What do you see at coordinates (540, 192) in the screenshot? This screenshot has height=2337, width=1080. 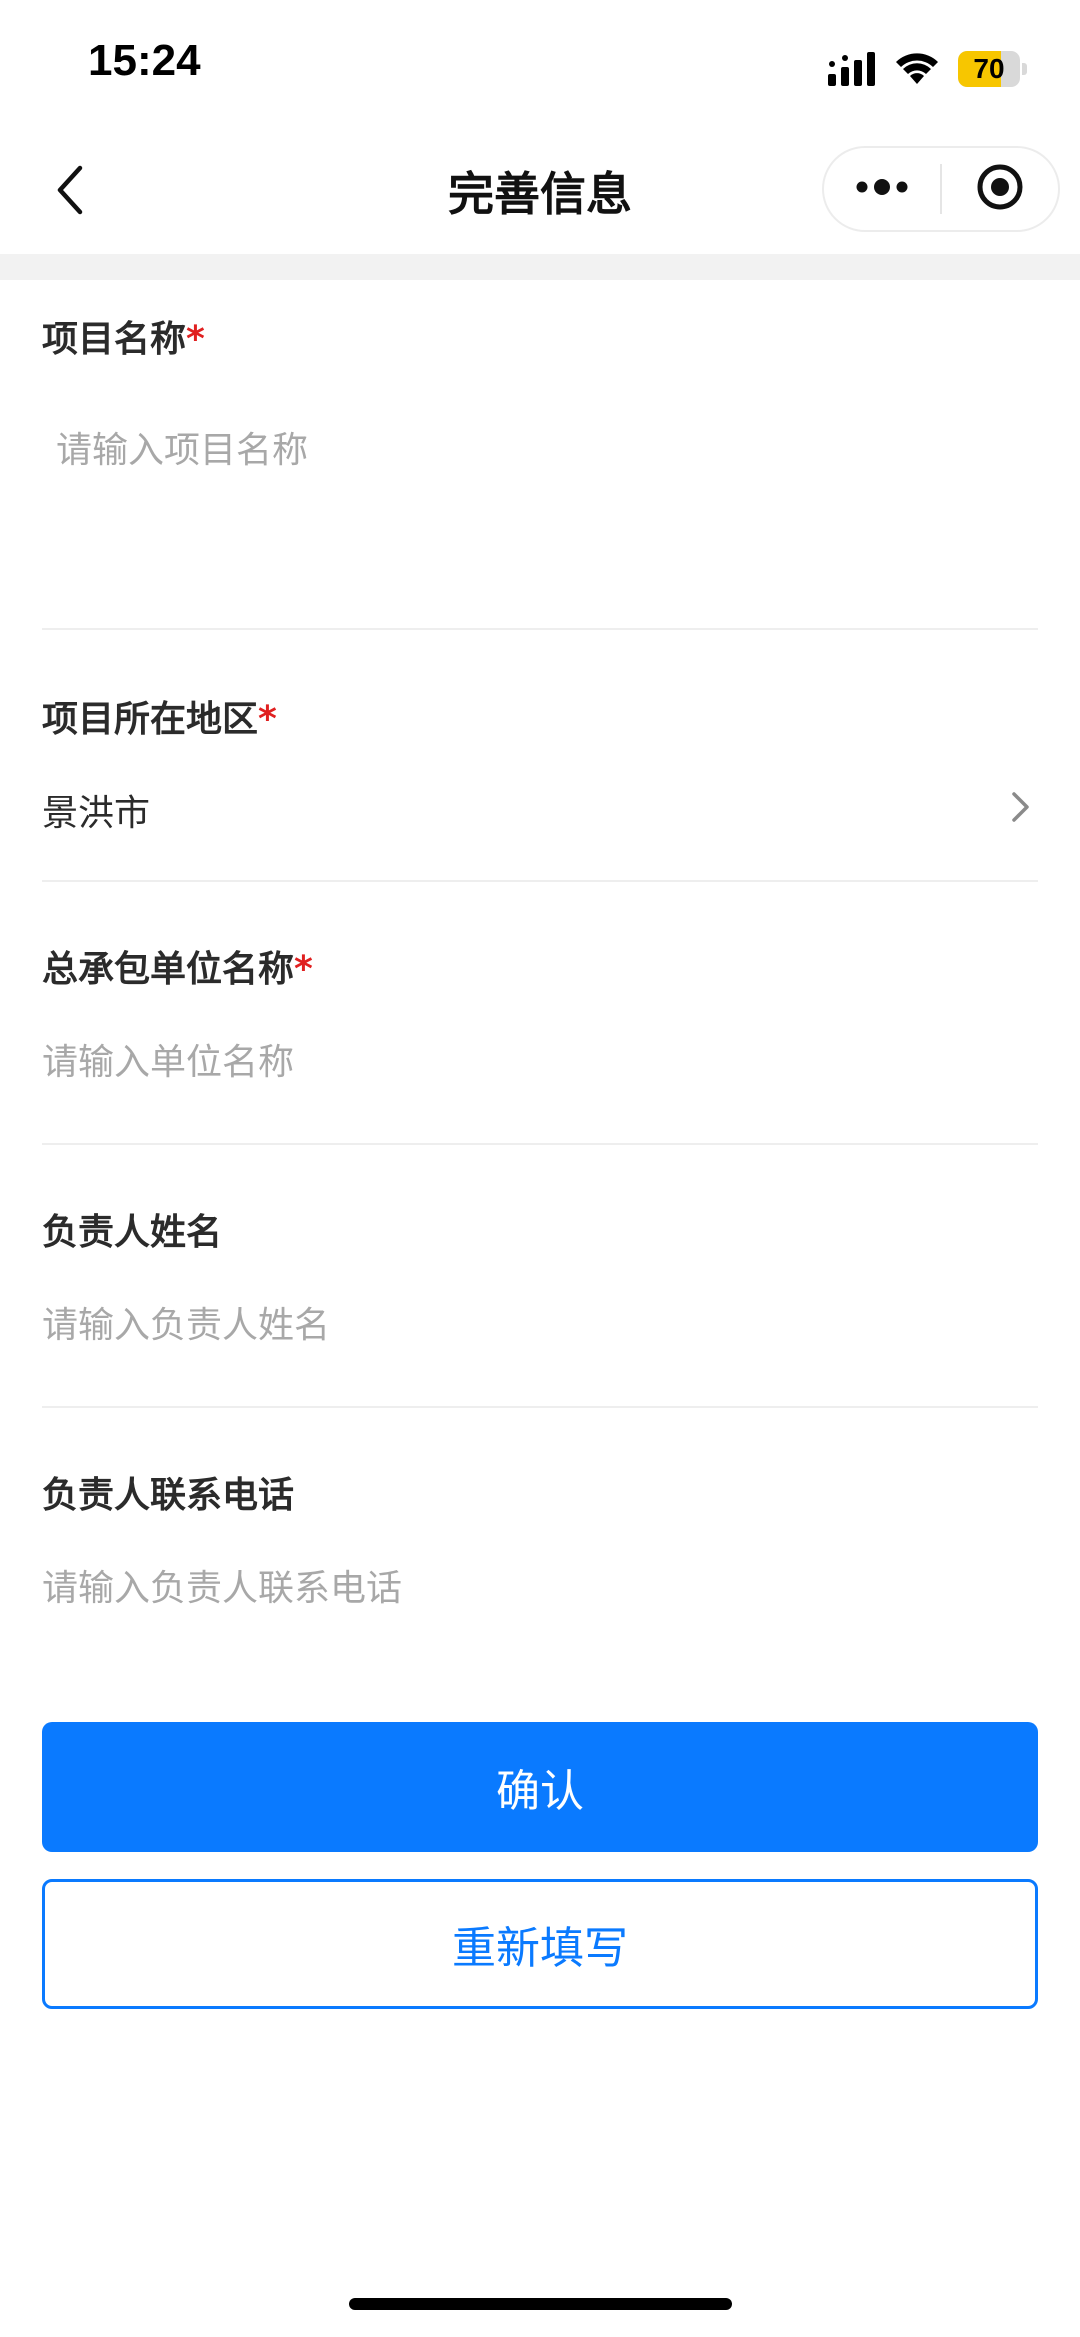 I see `nav-bar: 完善信息` at bounding box center [540, 192].